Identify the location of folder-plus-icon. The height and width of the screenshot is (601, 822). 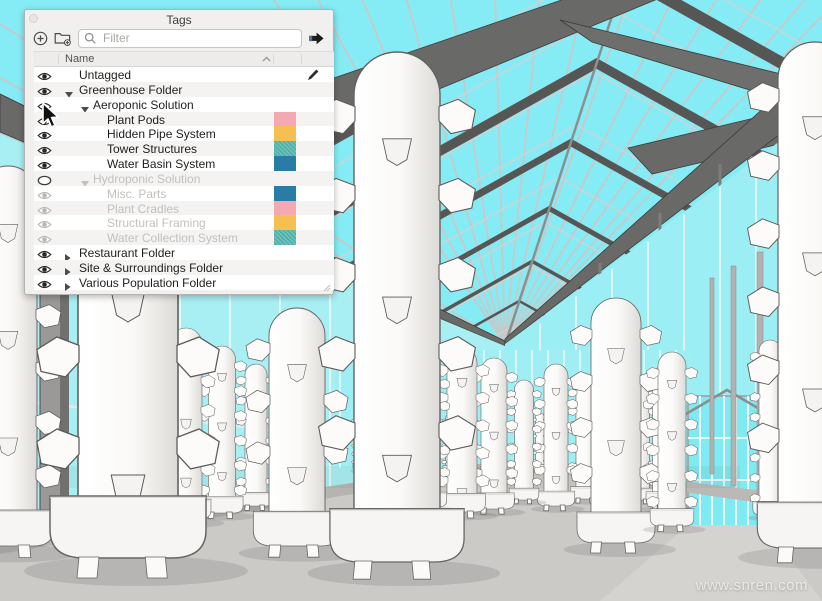
(62, 39).